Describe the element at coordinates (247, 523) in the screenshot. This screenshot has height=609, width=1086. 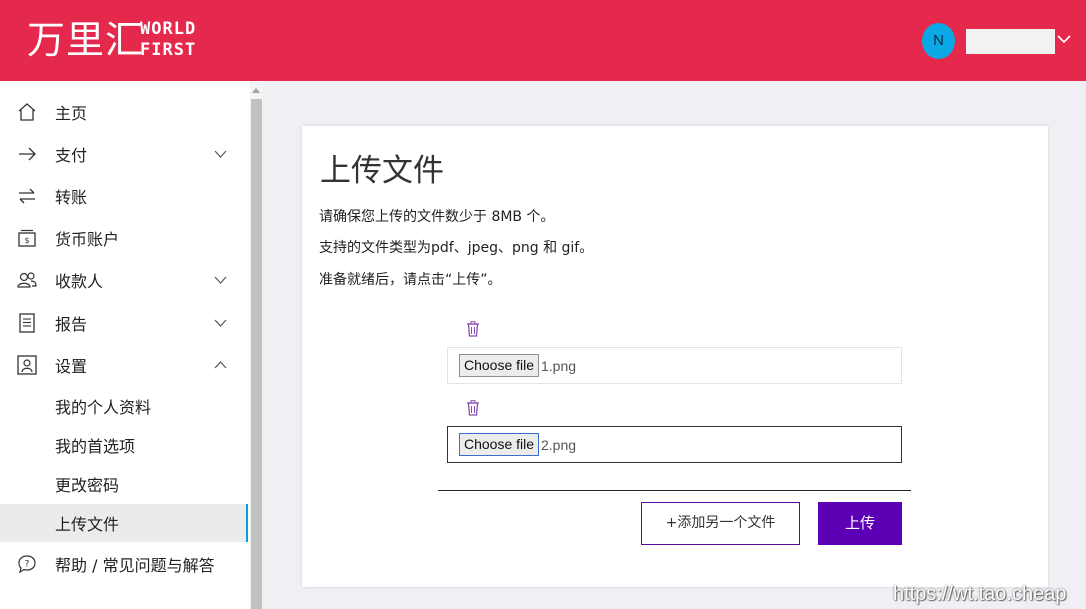
I see `active-indicator` at that location.